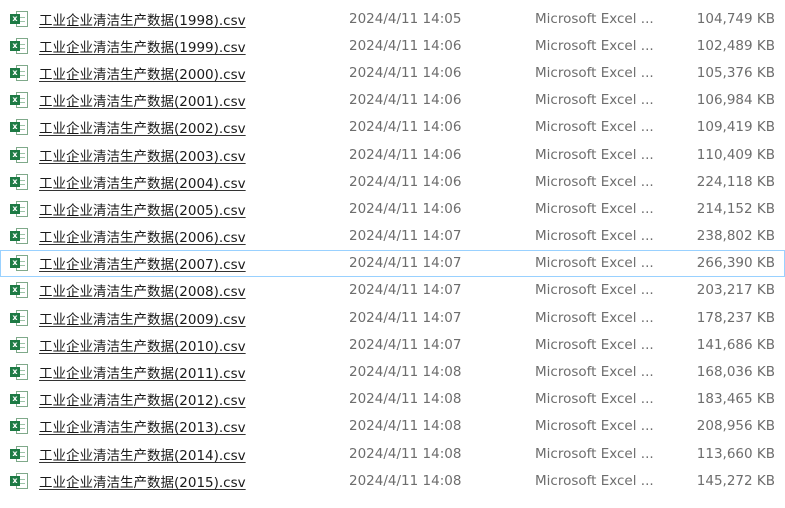 This screenshot has width=785, height=508. I want to click on file-name: 工业企业清洁生产数据(2012).csv, so click(189, 399).